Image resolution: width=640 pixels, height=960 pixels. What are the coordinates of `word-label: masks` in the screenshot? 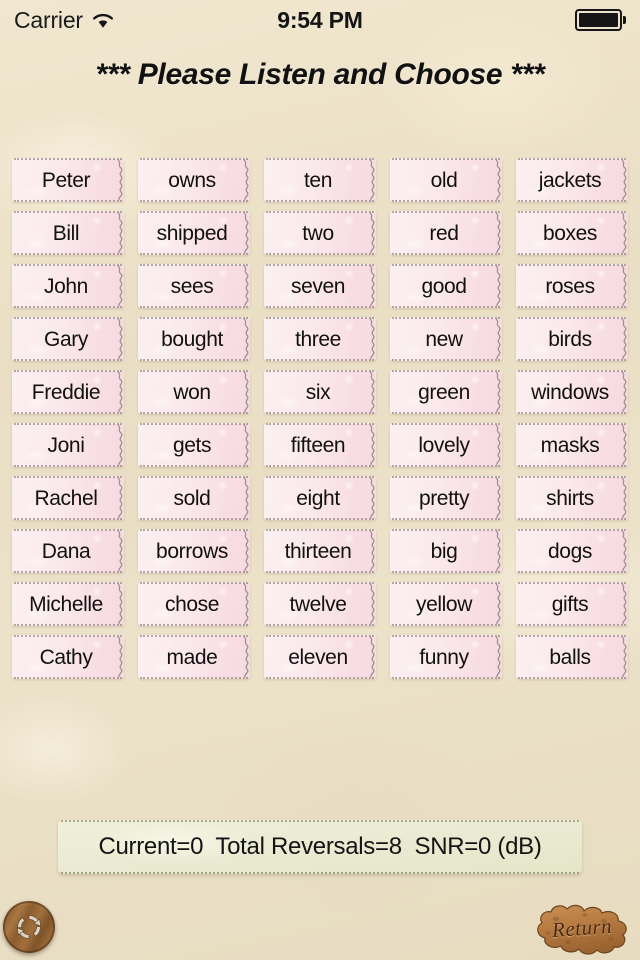 It's located at (570, 445).